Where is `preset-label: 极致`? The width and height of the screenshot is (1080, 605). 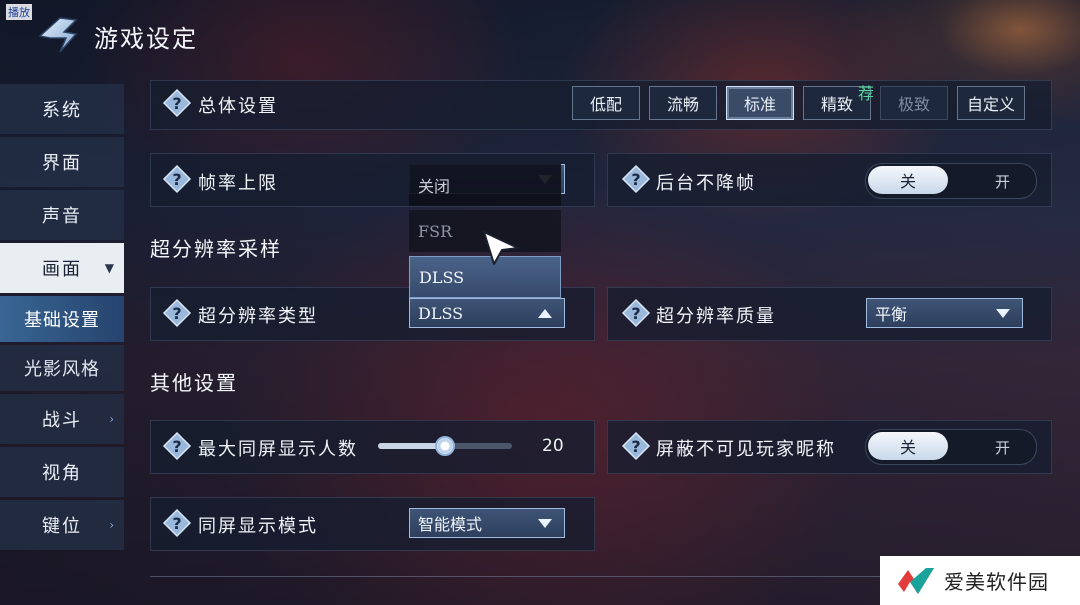 preset-label: 极致 is located at coordinates (913, 104).